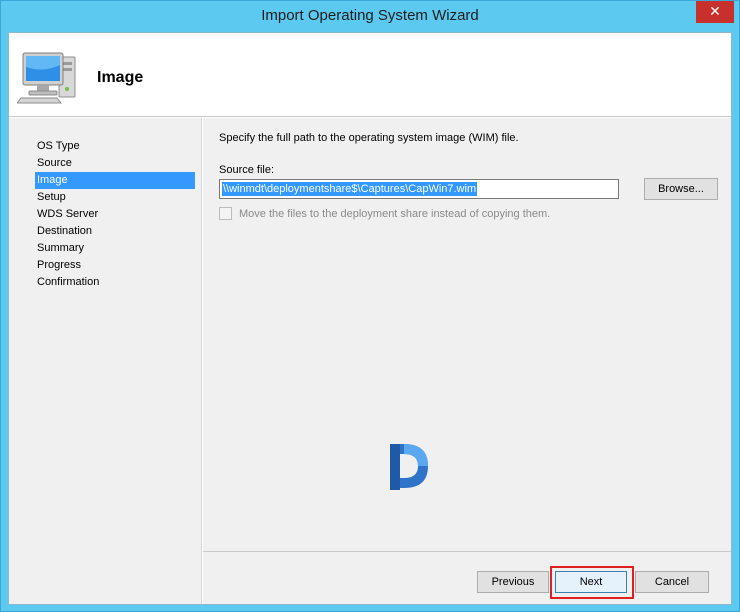  Describe the element at coordinates (672, 582) in the screenshot. I see `cancel-button: Cancel` at that location.